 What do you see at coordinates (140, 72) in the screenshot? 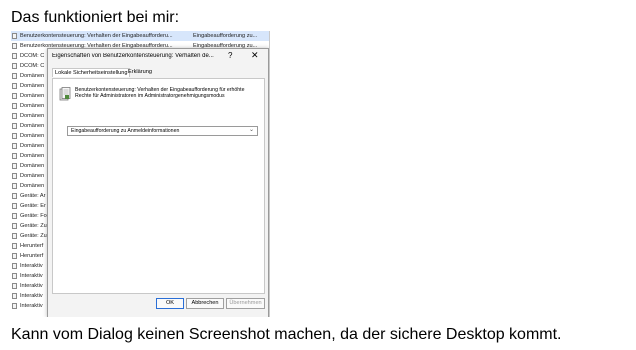
I see `tab-explanation: Erklärung` at bounding box center [140, 72].